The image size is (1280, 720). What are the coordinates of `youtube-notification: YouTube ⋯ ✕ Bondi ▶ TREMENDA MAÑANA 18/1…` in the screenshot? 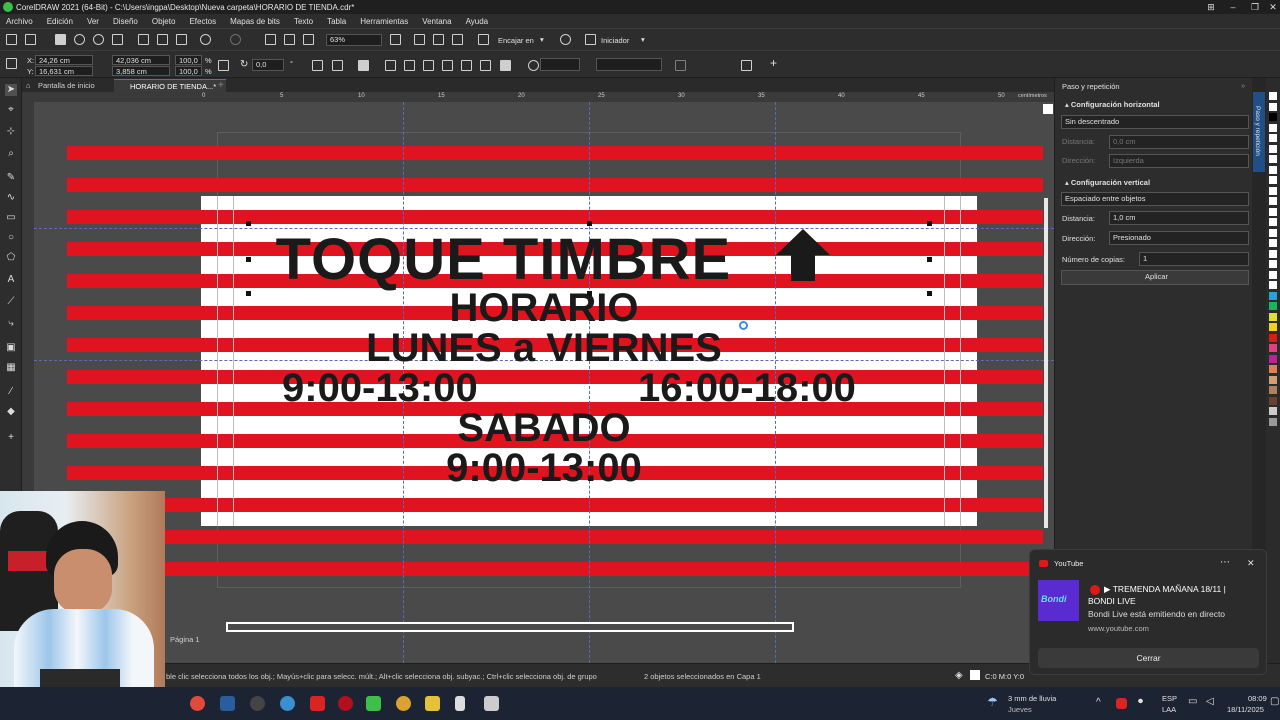 It's located at (1148, 612).